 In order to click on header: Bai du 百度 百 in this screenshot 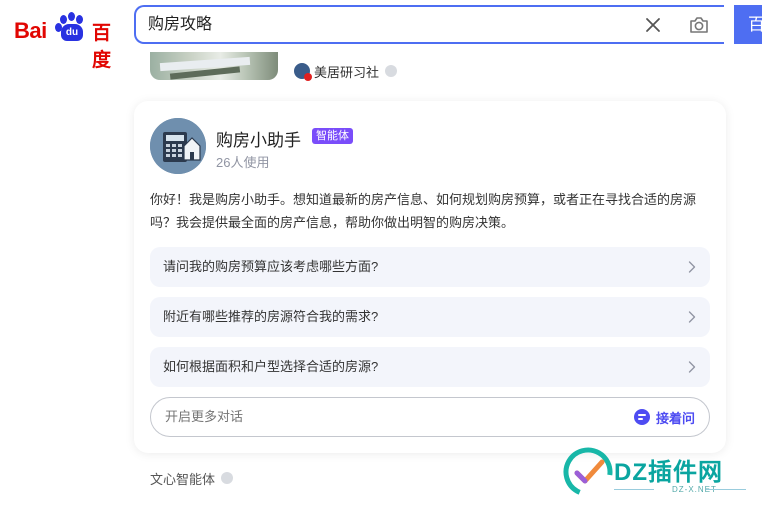, I will do `click(381, 35)`.